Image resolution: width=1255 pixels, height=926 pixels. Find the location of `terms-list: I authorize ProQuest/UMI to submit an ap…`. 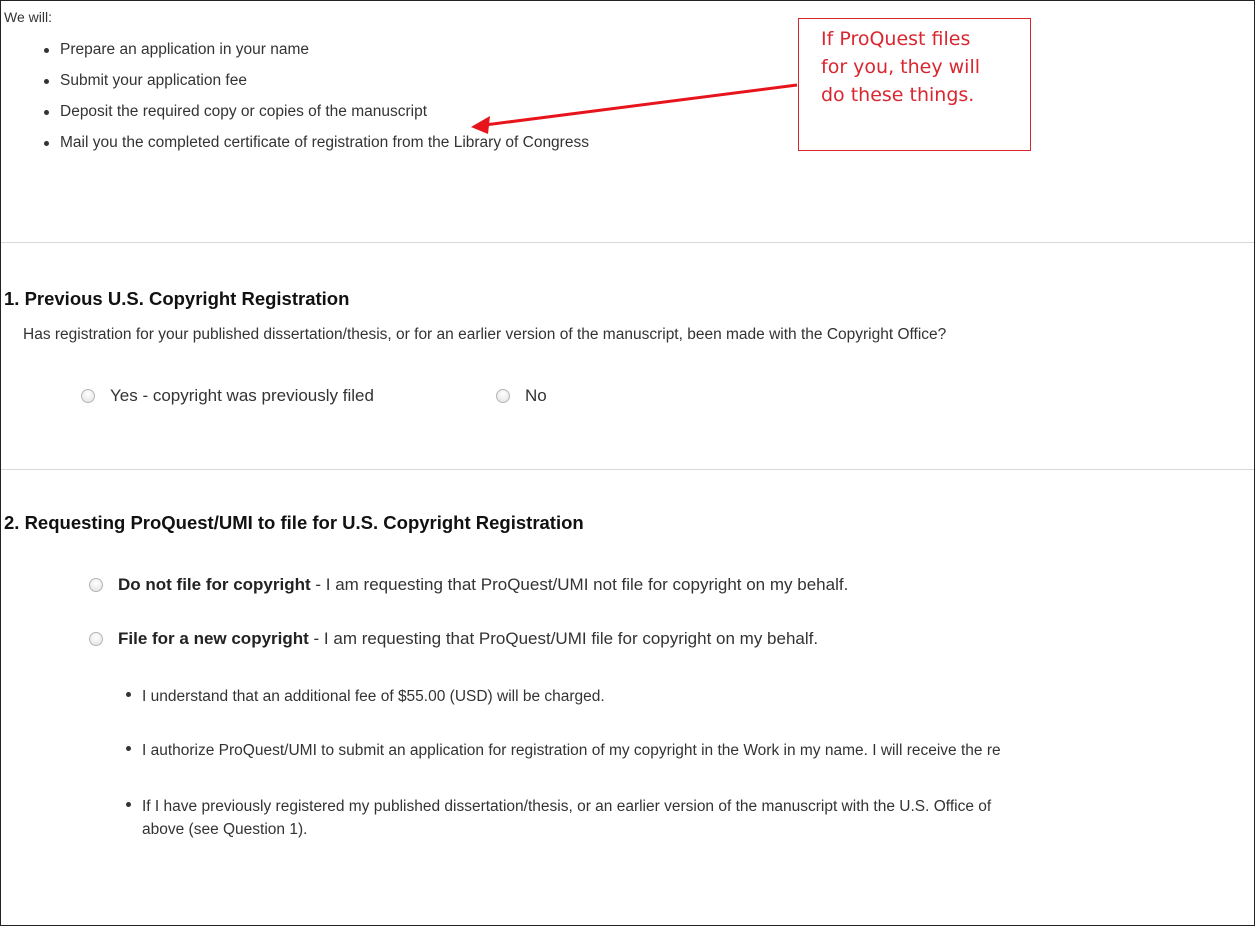

terms-list: I authorize ProQuest/UMI to submit an ap… is located at coordinates (562, 750).